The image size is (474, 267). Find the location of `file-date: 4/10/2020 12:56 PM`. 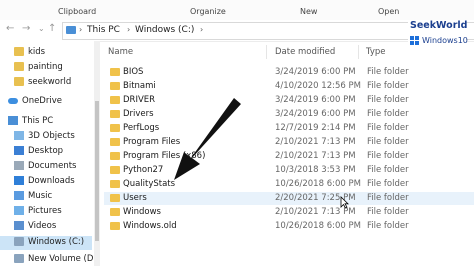

file-date: 4/10/2020 12:56 PM is located at coordinates (318, 86).